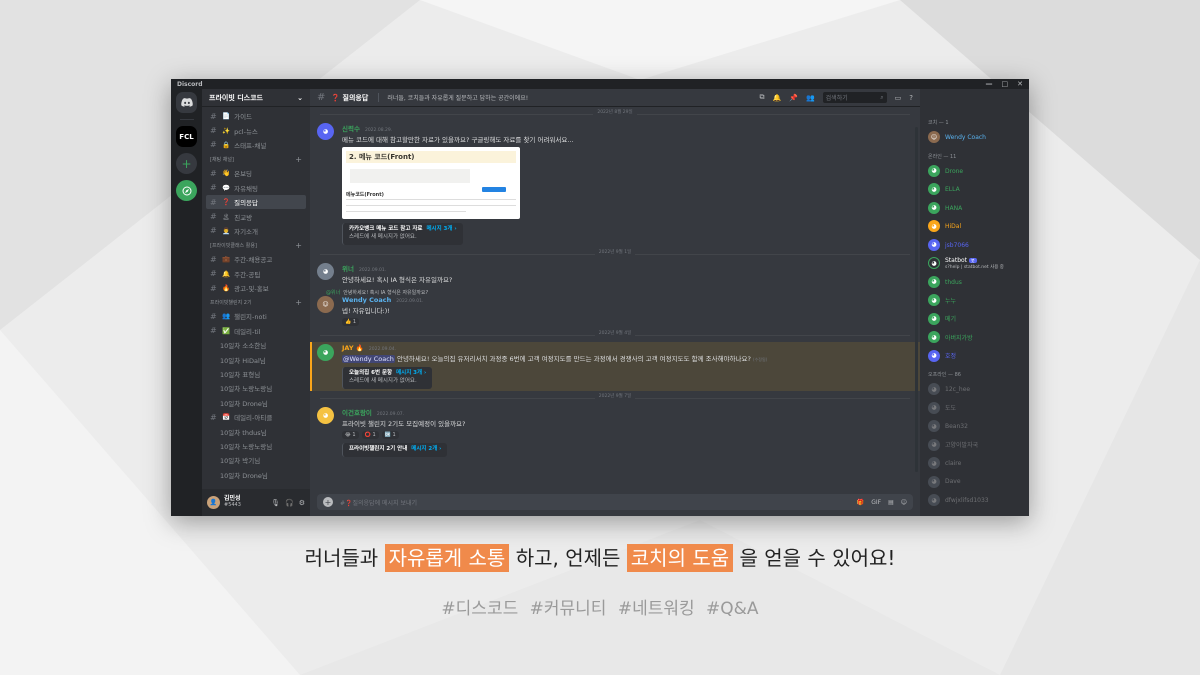  I want to click on message-author: JAY 🔥, so click(353, 348).